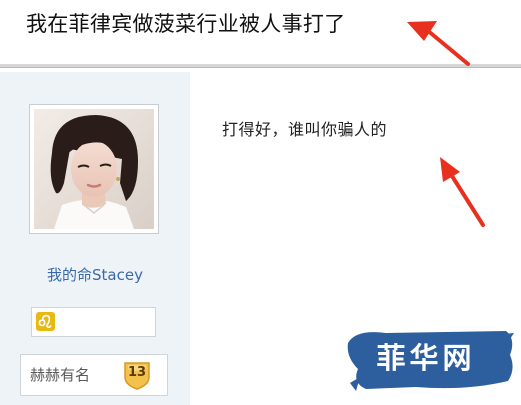  What do you see at coordinates (45, 321) in the screenshot?
I see `leo-zodiac-icon` at bounding box center [45, 321].